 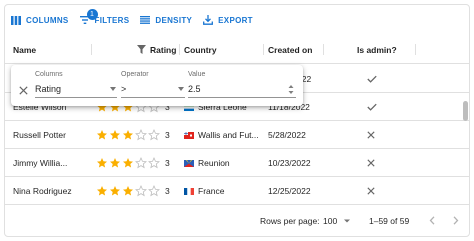 I want to click on density-button: DENSITY, so click(x=166, y=20).